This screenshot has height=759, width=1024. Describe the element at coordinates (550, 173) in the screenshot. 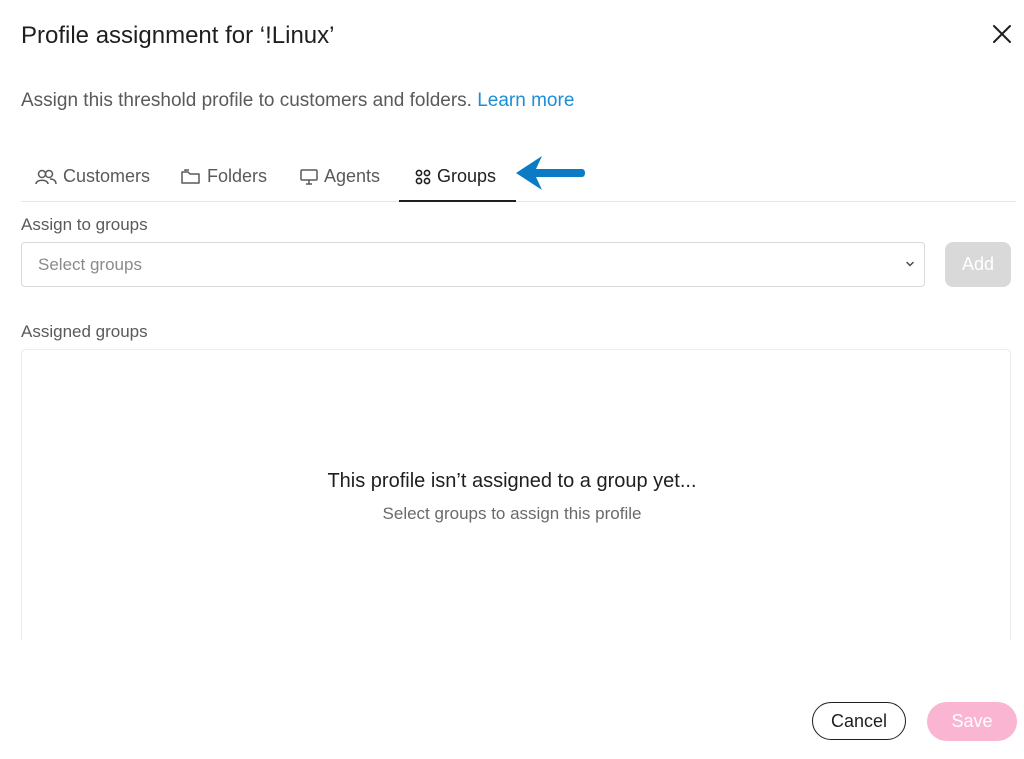

I see `annotation-arrow-icon` at that location.